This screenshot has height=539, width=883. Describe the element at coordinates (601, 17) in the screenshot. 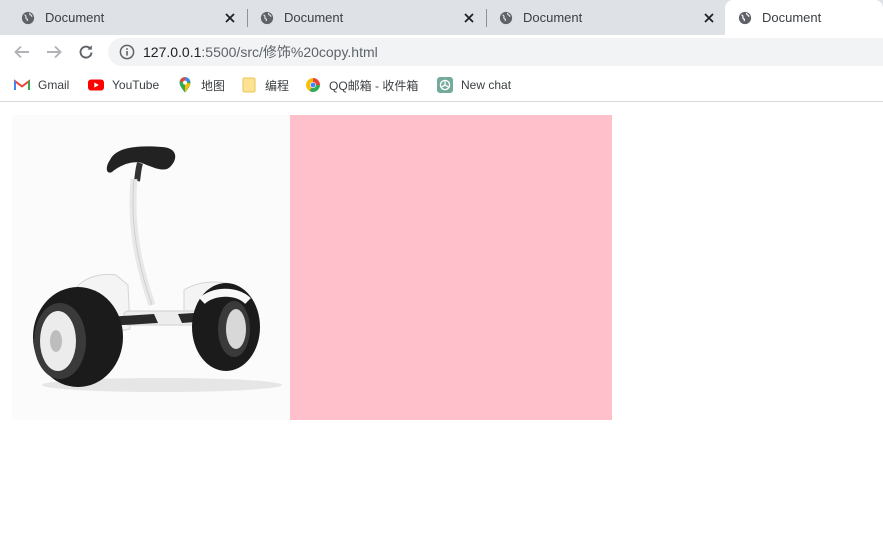

I see `tab-3: Document` at that location.